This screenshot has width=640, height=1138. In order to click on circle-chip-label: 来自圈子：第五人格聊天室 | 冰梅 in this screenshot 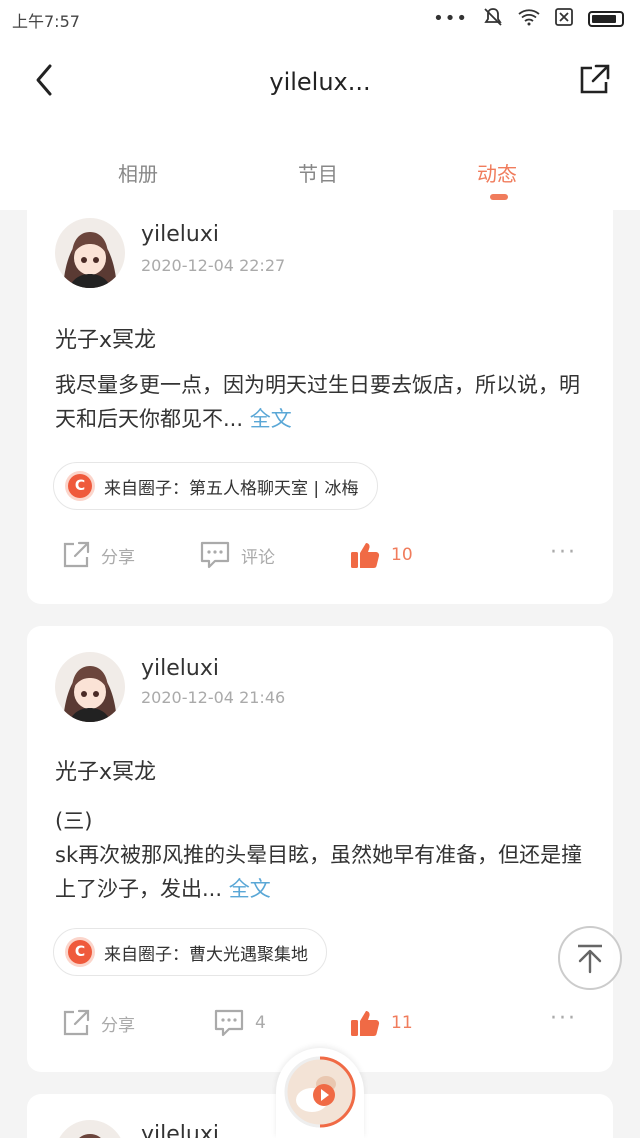, I will do `click(231, 488)`.